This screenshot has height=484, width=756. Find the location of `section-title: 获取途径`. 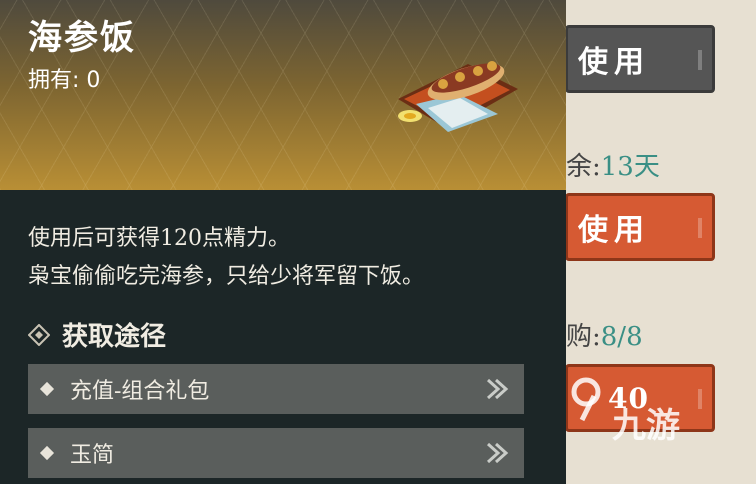

section-title: 获取途径 is located at coordinates (114, 337).